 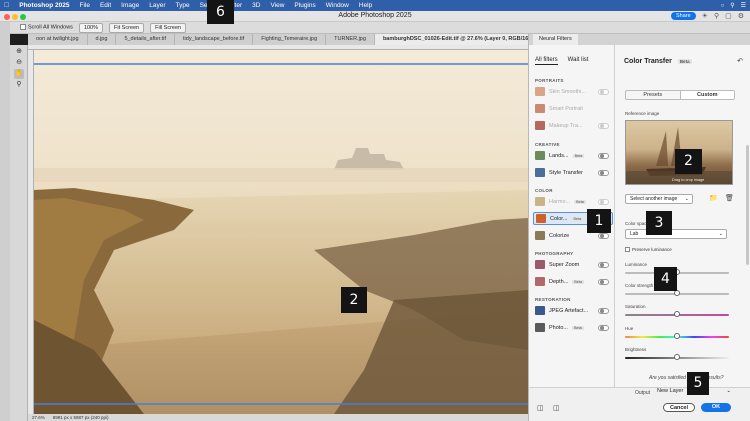 I want to click on doc-tab: TURNER.jpg, so click(x=350, y=39).